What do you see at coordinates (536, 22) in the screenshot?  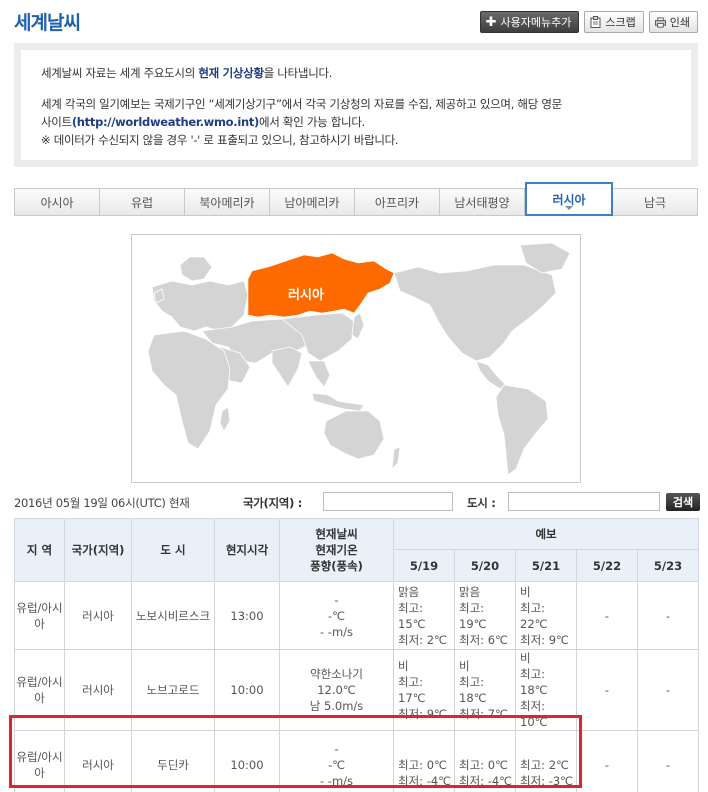 I see `add-user-menu-label: 사용자메뉴추가` at bounding box center [536, 22].